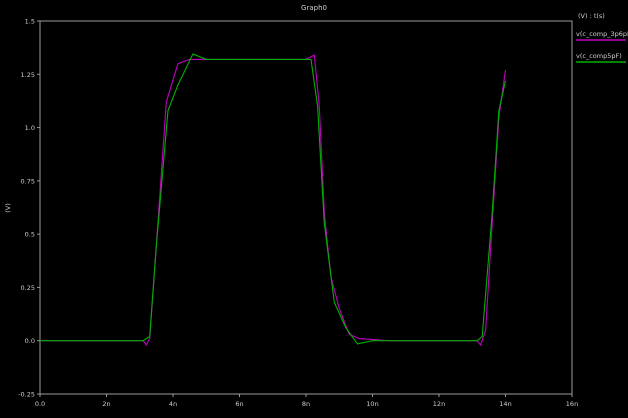  What do you see at coordinates (28, 288) in the screenshot?
I see `y-tick-label: 0.25` at bounding box center [28, 288].